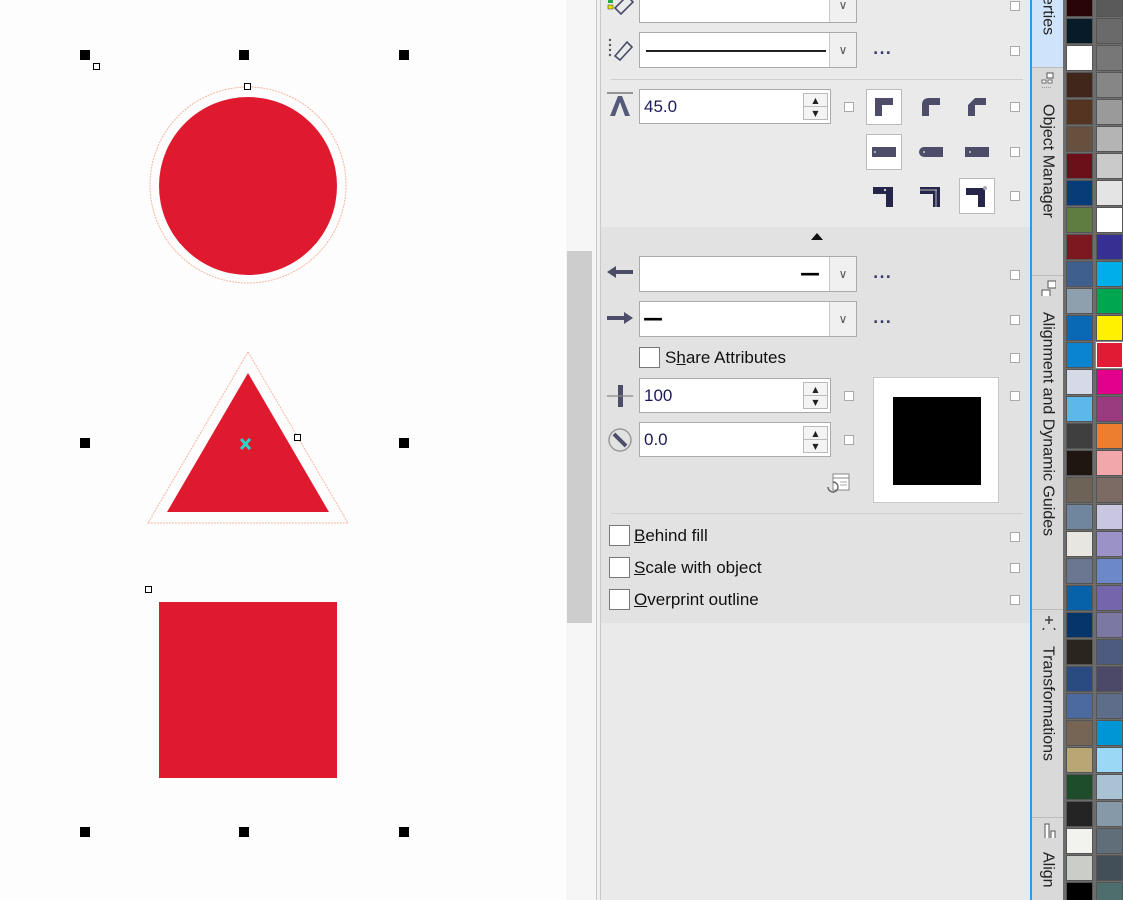  I want to click on position-outside-button, so click(884, 196).